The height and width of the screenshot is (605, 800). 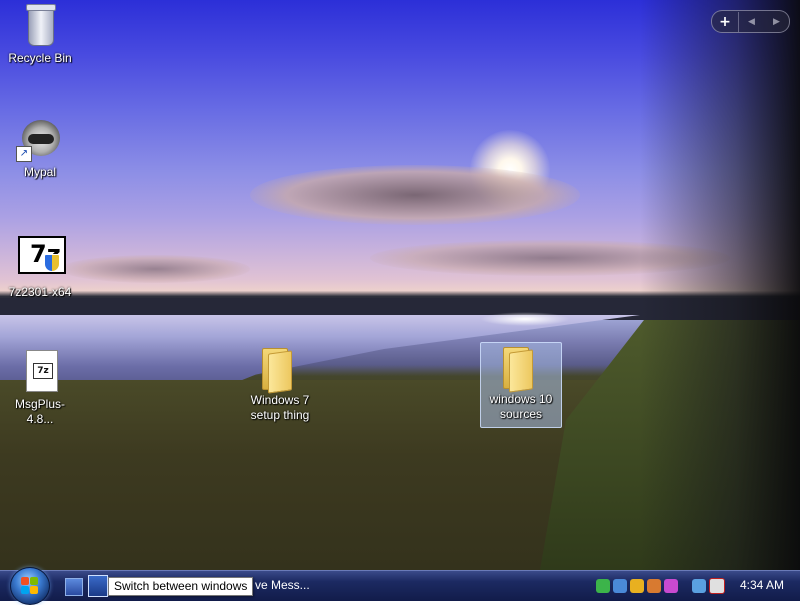 I want to click on 7z-installer-file: 7z 7z2301-x64, so click(x=40, y=268).